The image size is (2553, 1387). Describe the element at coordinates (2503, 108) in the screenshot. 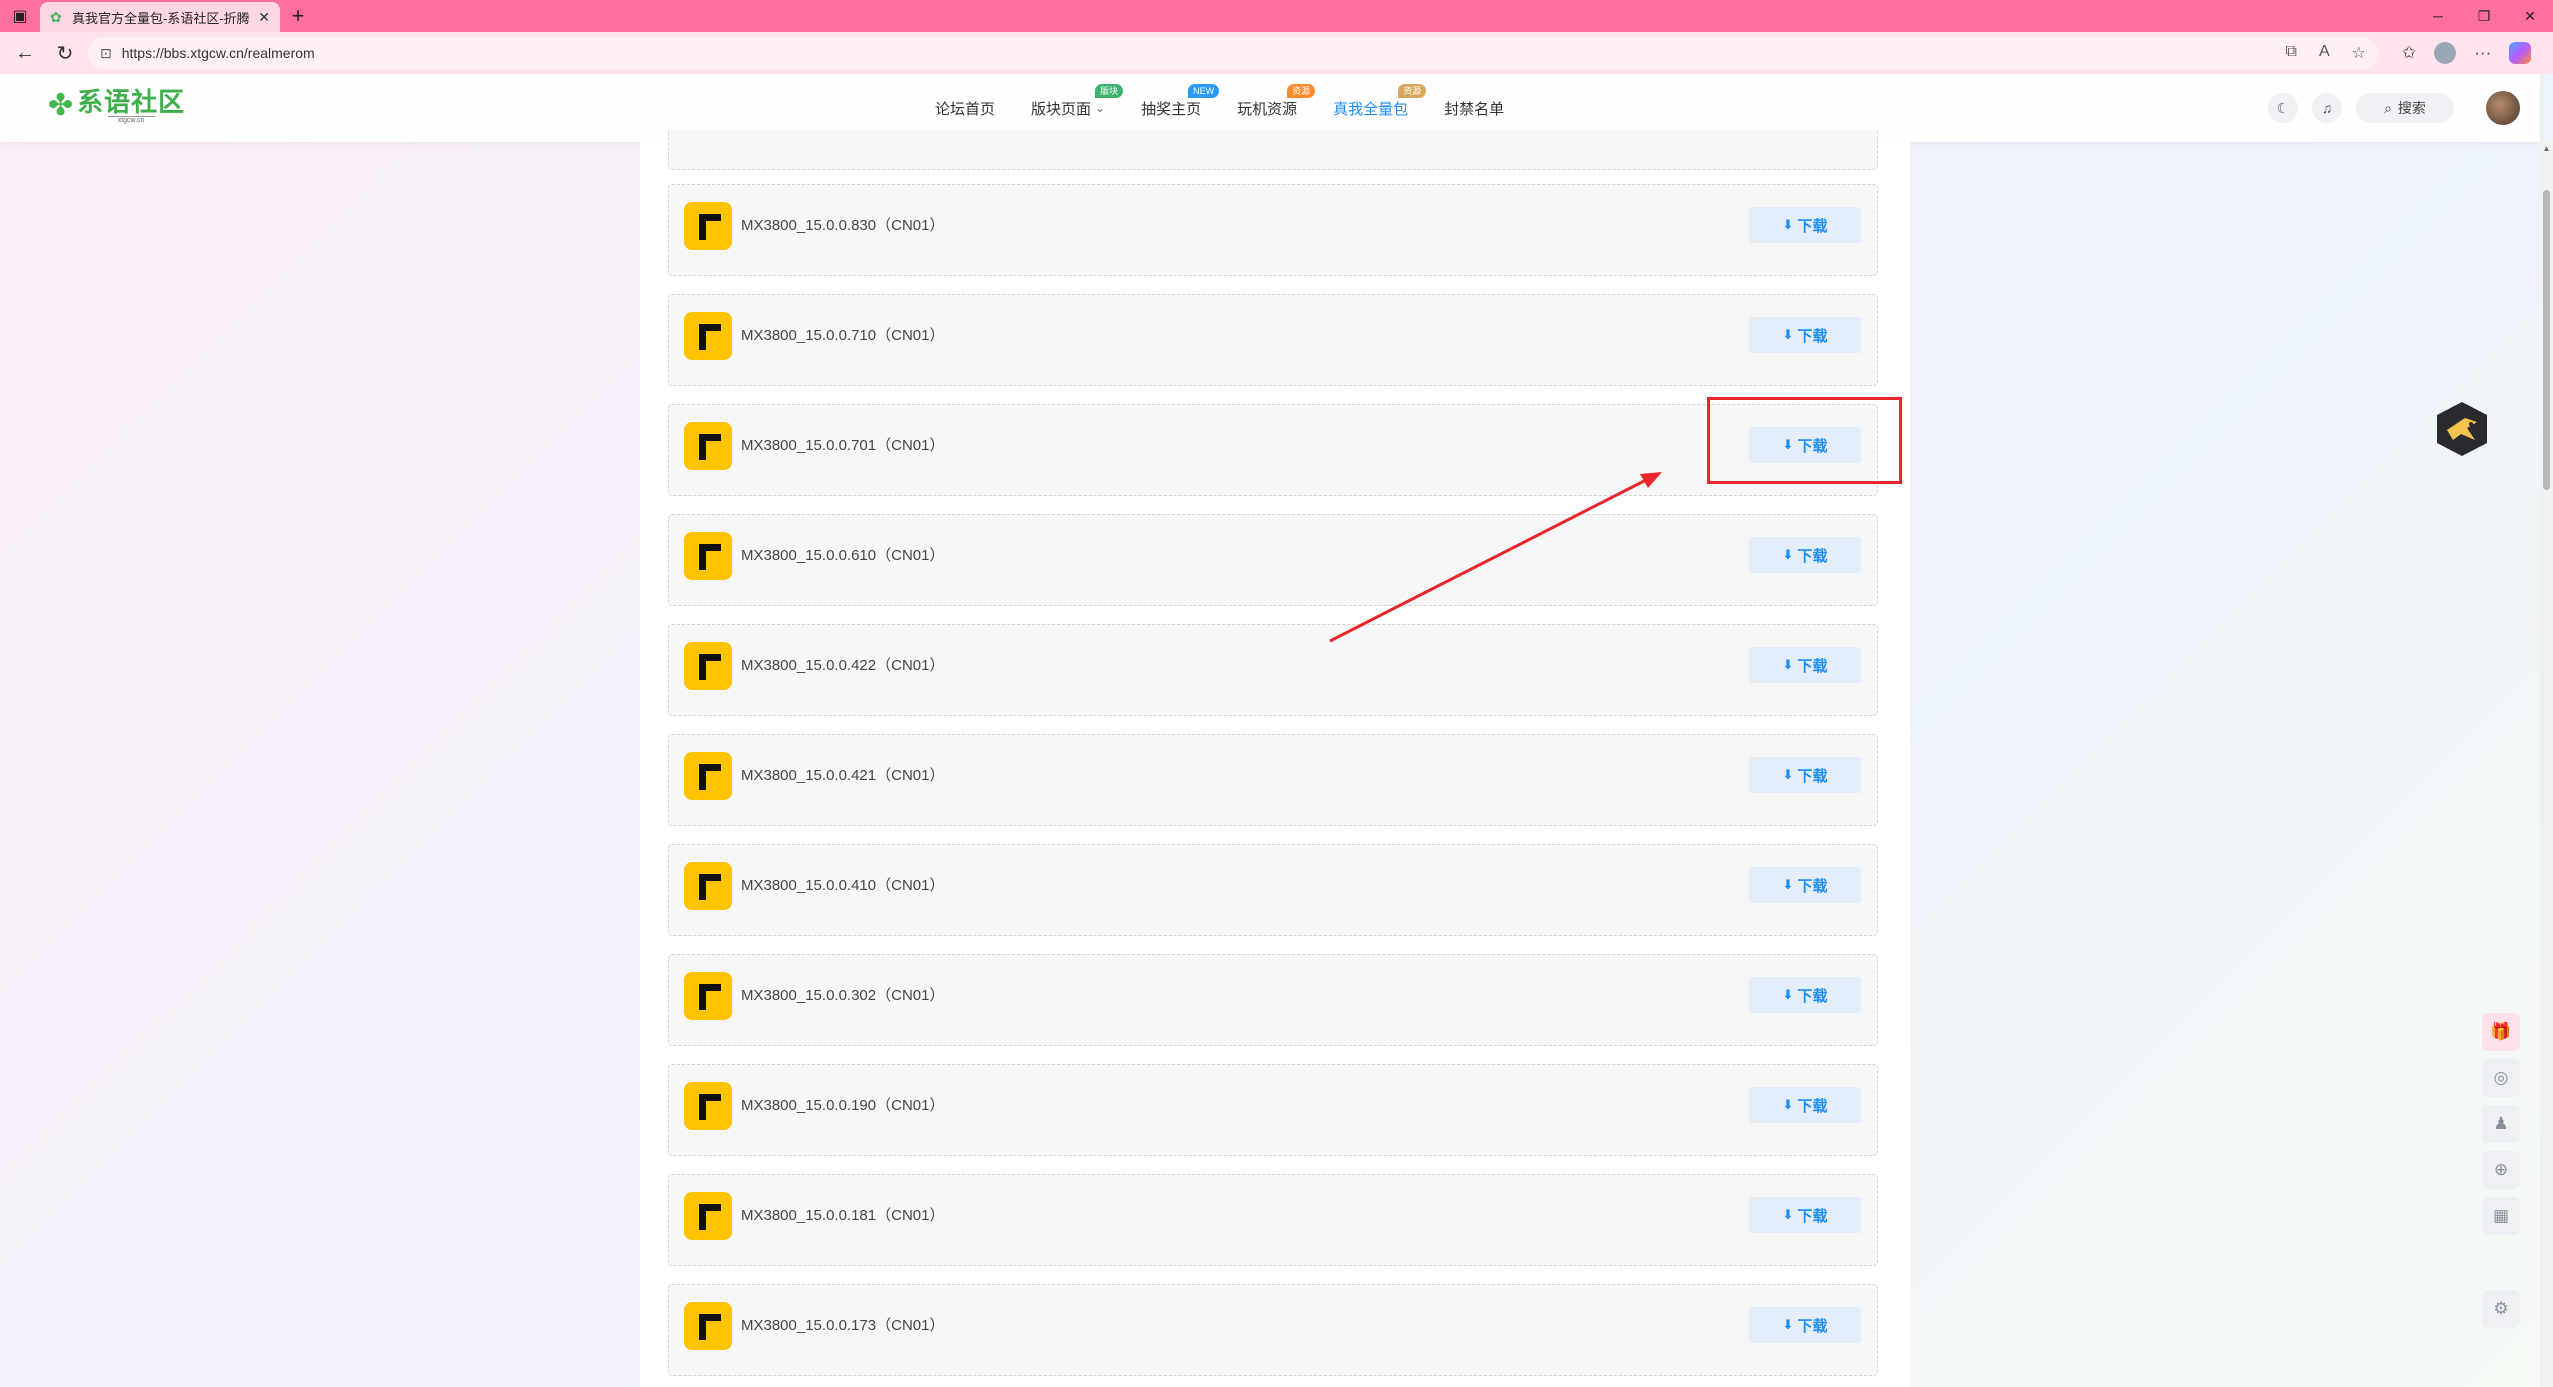

I see `avatar` at that location.